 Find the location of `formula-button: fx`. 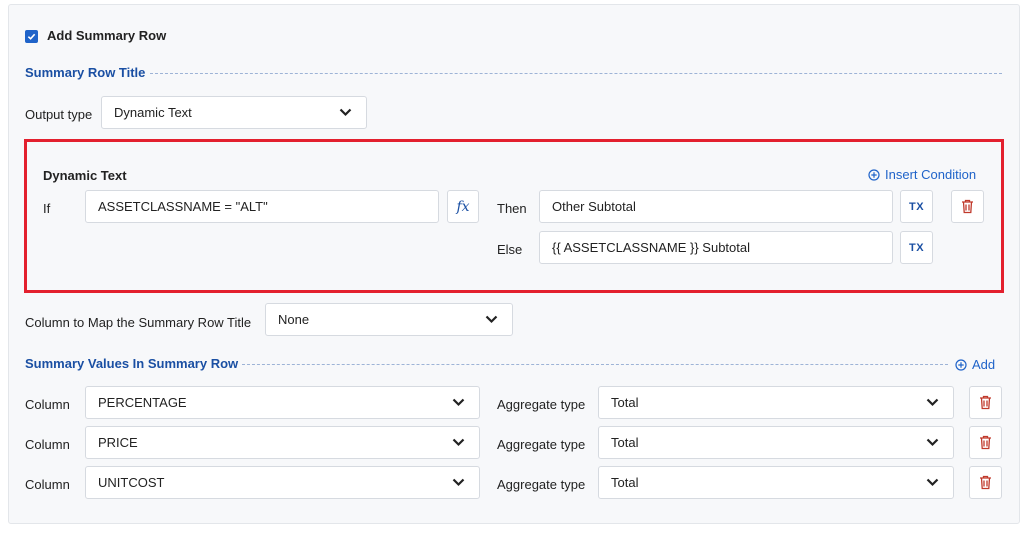

formula-button: fx is located at coordinates (463, 206).